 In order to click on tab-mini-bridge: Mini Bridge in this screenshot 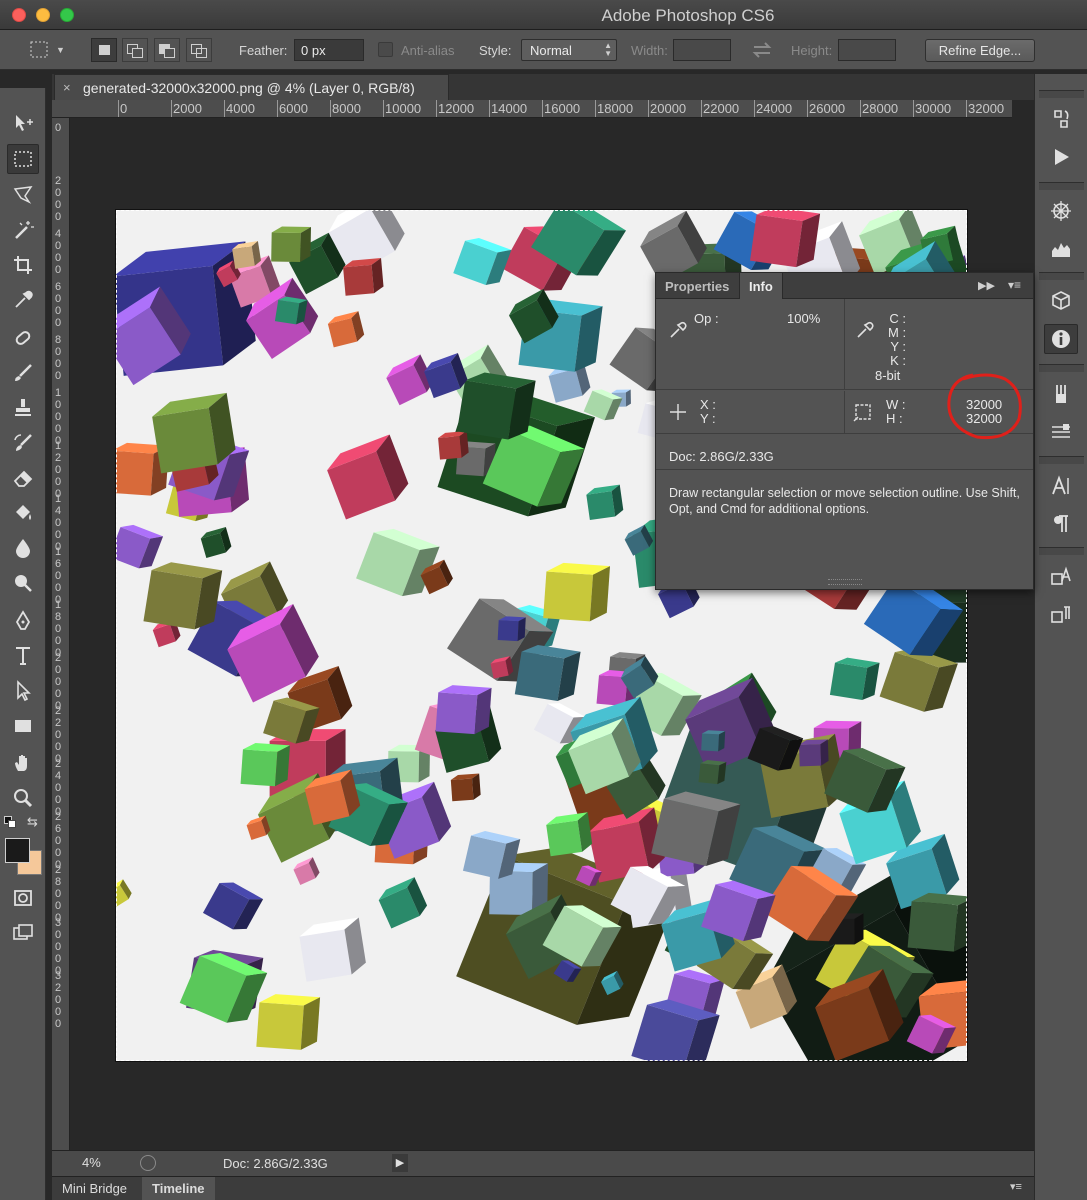, I will do `click(94, 1188)`.